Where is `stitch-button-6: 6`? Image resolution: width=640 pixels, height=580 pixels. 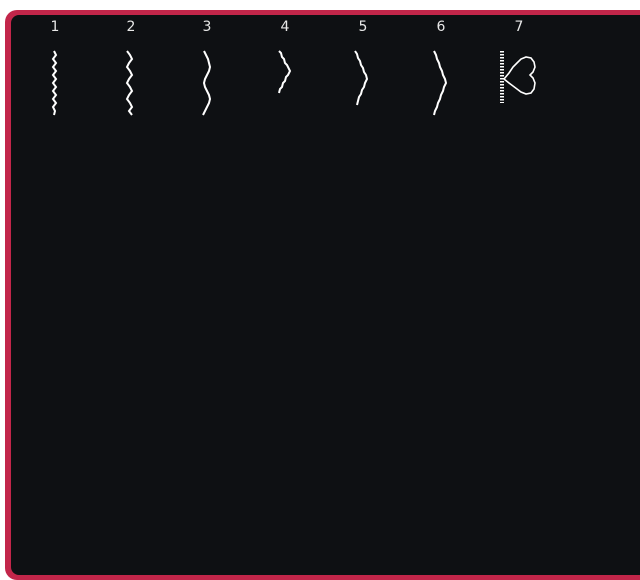
stitch-button-6: 6 is located at coordinates (441, 75).